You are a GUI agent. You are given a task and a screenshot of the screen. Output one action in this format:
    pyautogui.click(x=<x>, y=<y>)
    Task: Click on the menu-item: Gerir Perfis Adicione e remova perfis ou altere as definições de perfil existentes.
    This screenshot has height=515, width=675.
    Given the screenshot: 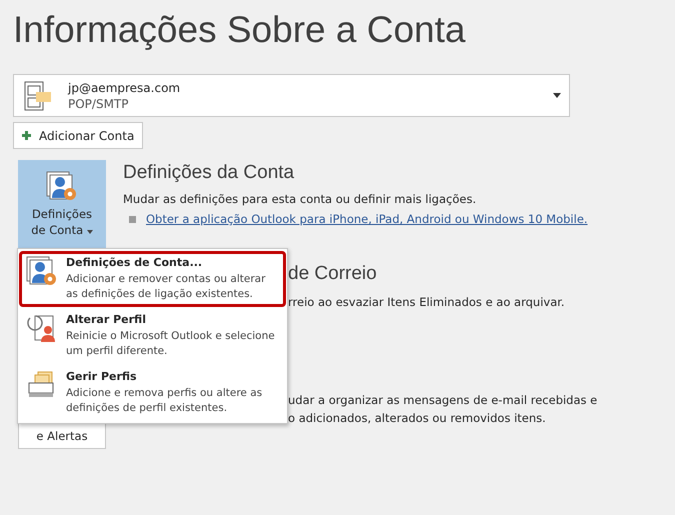 What is the action you would take?
    pyautogui.click(x=152, y=393)
    